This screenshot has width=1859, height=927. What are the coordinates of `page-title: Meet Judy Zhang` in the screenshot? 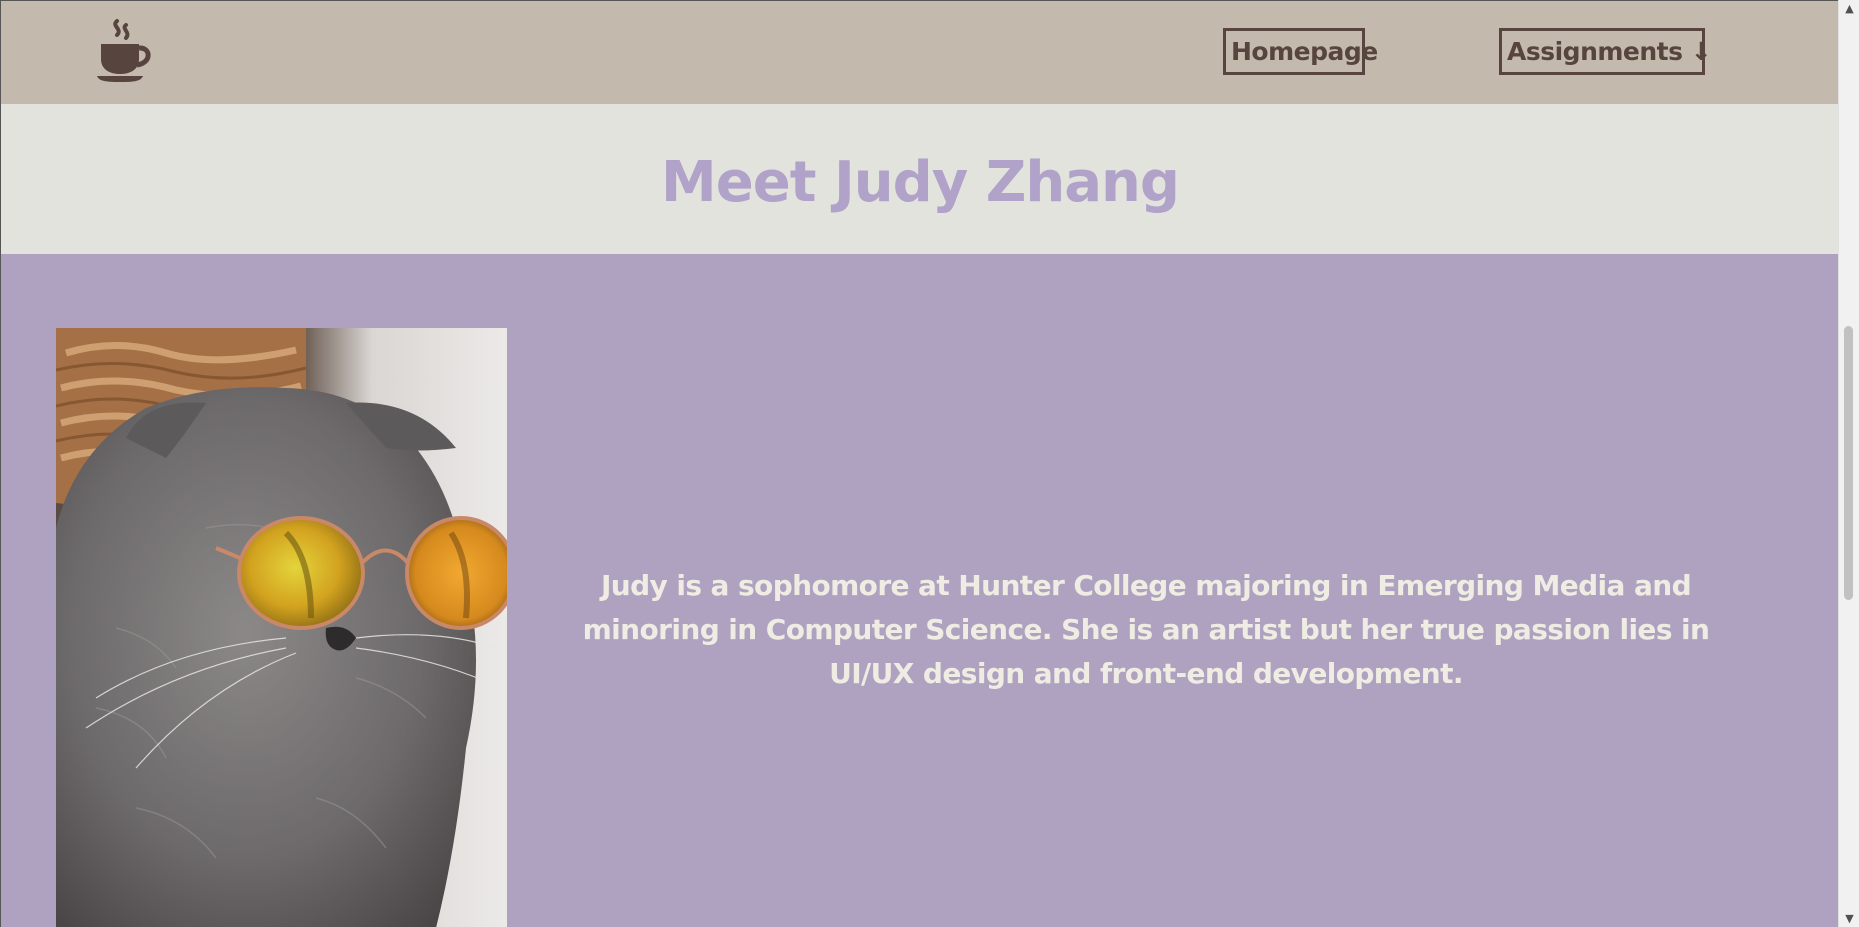 It's located at (920, 182).